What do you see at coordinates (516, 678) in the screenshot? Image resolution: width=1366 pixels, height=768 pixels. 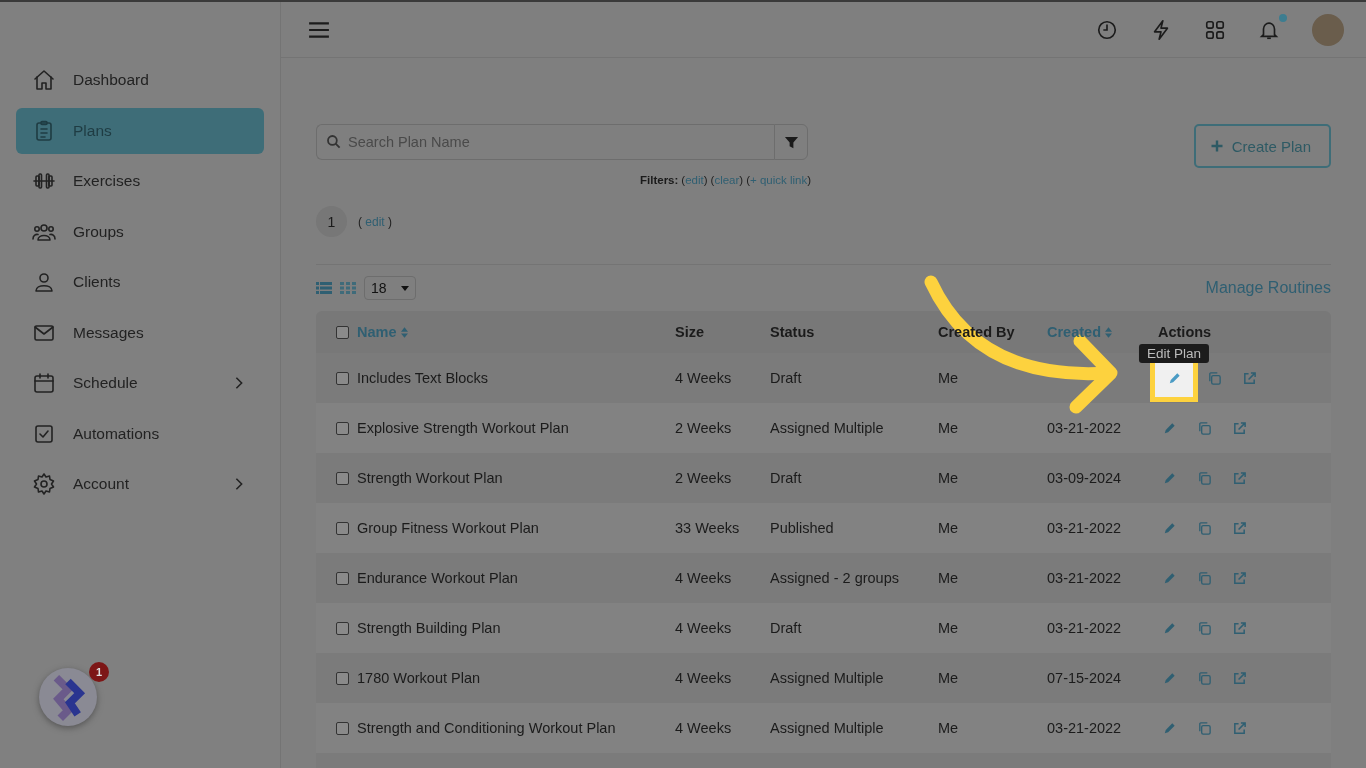 I see `plan-name: 1780 Workout Plan` at bounding box center [516, 678].